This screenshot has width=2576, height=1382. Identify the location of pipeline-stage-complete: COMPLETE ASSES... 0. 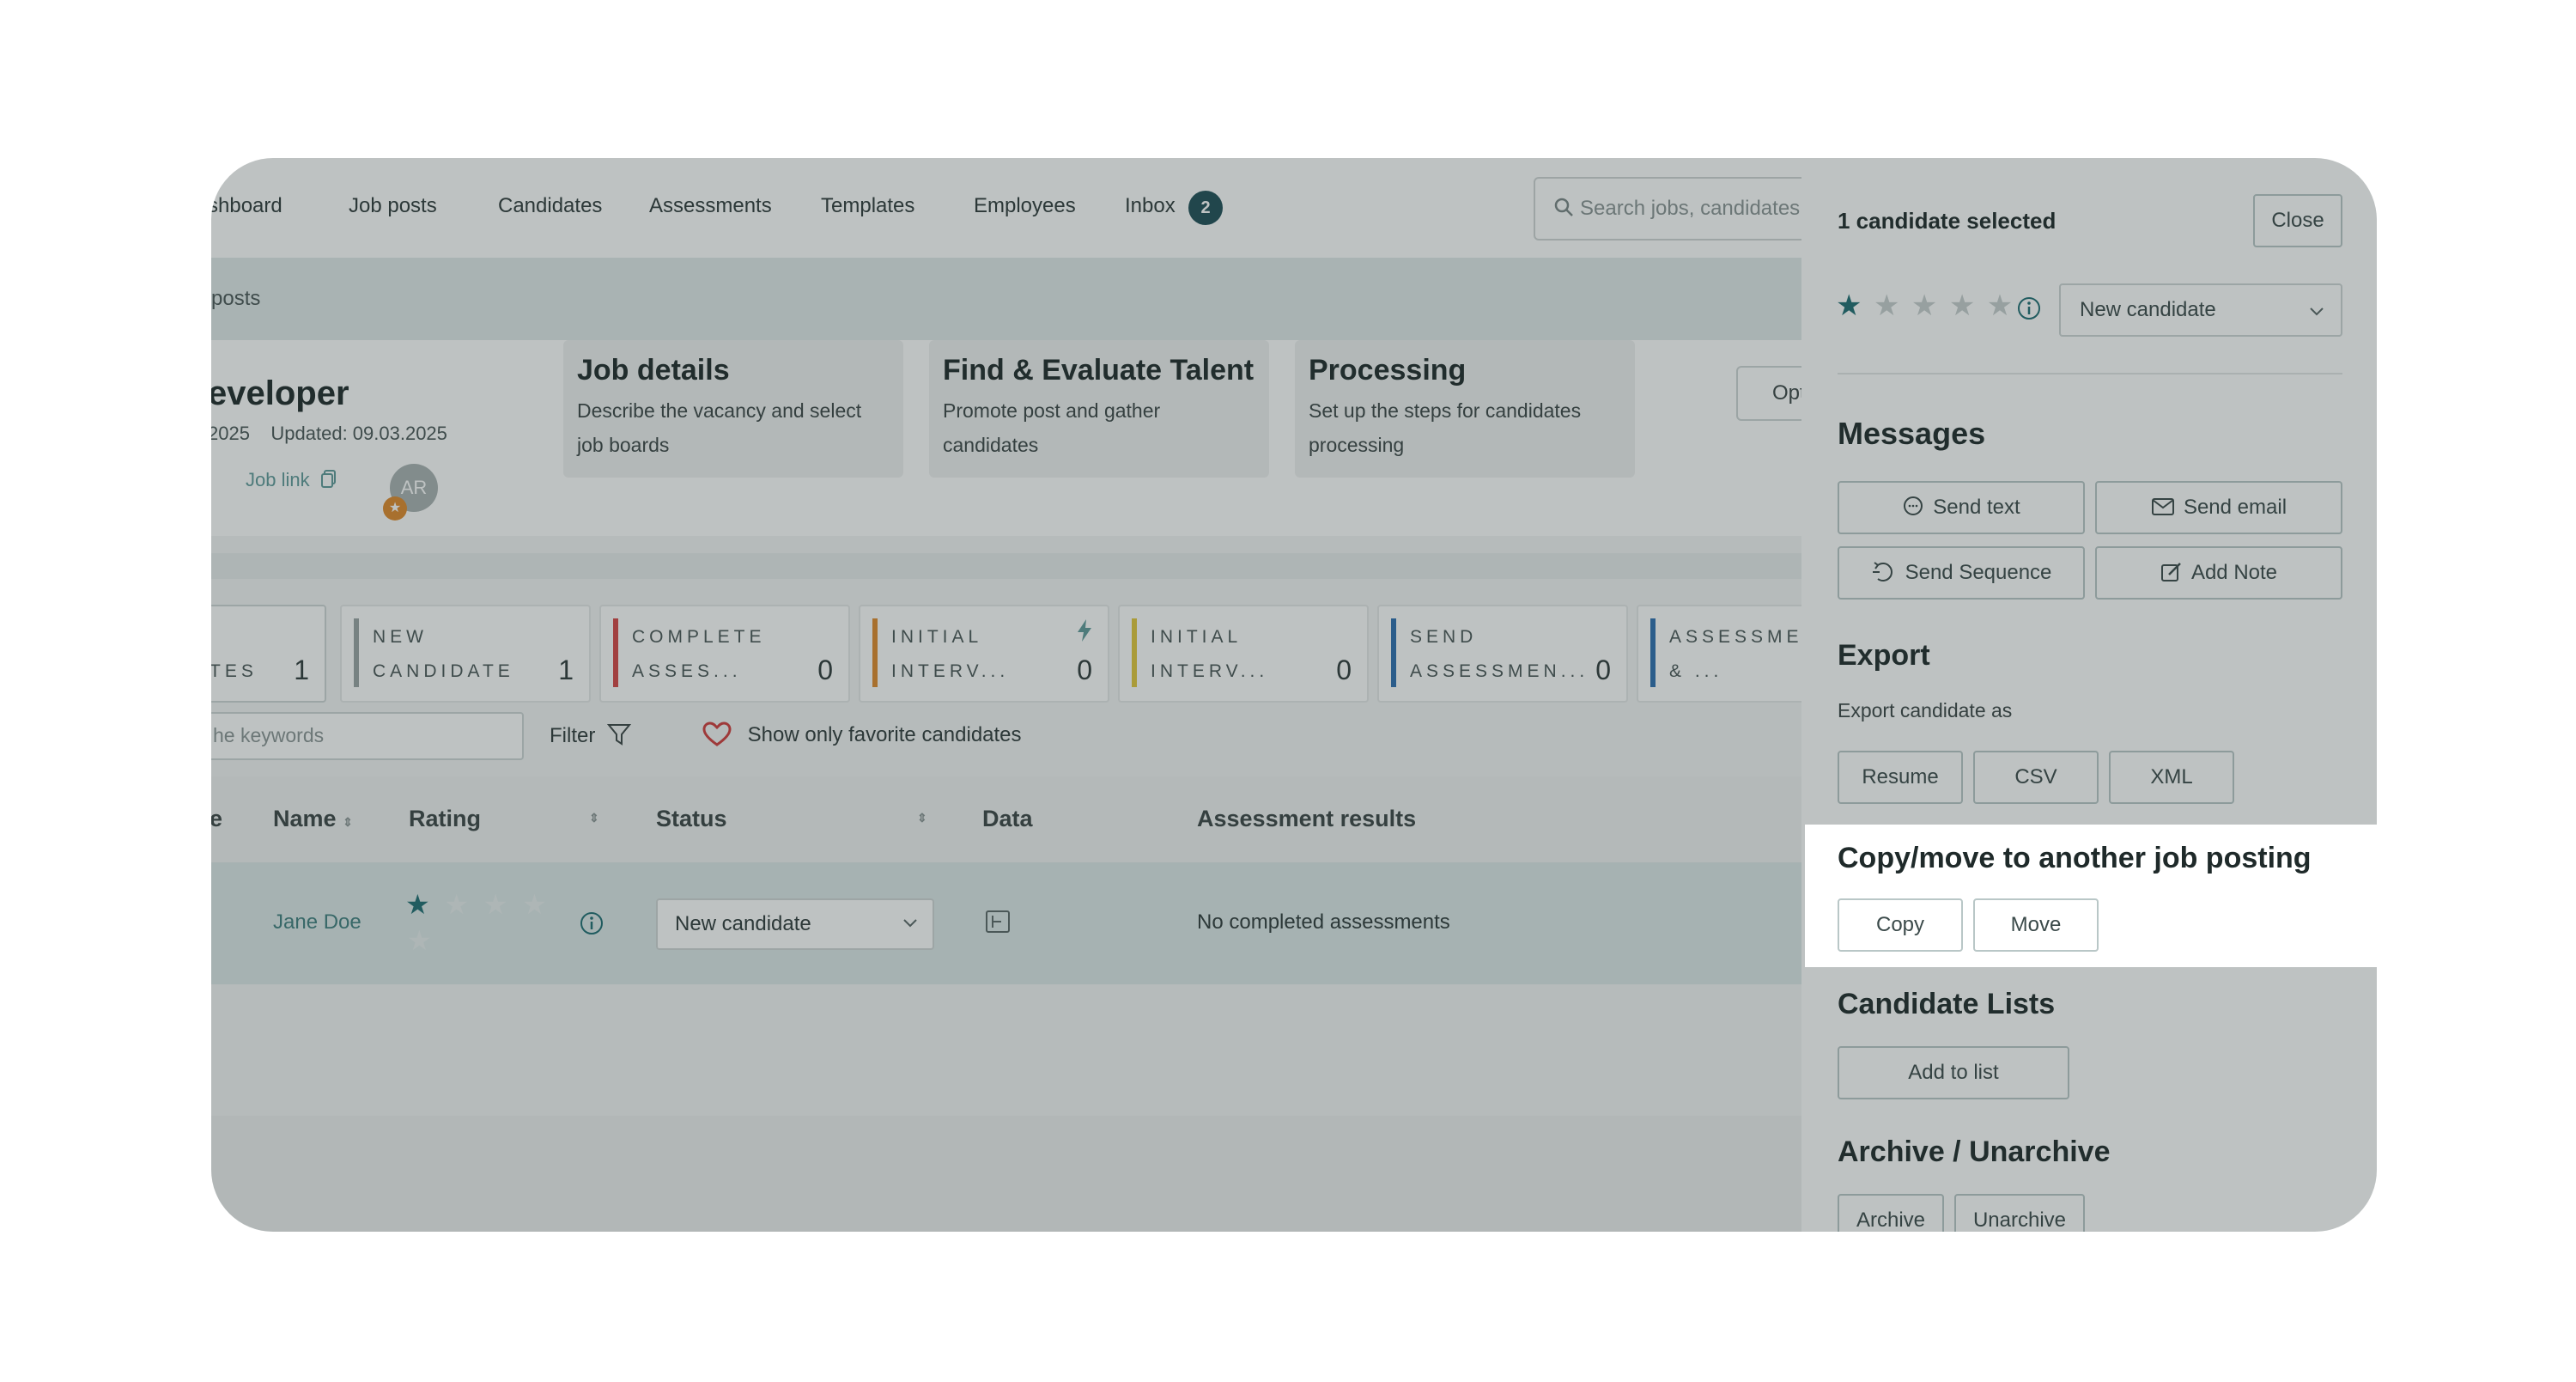
(724, 654).